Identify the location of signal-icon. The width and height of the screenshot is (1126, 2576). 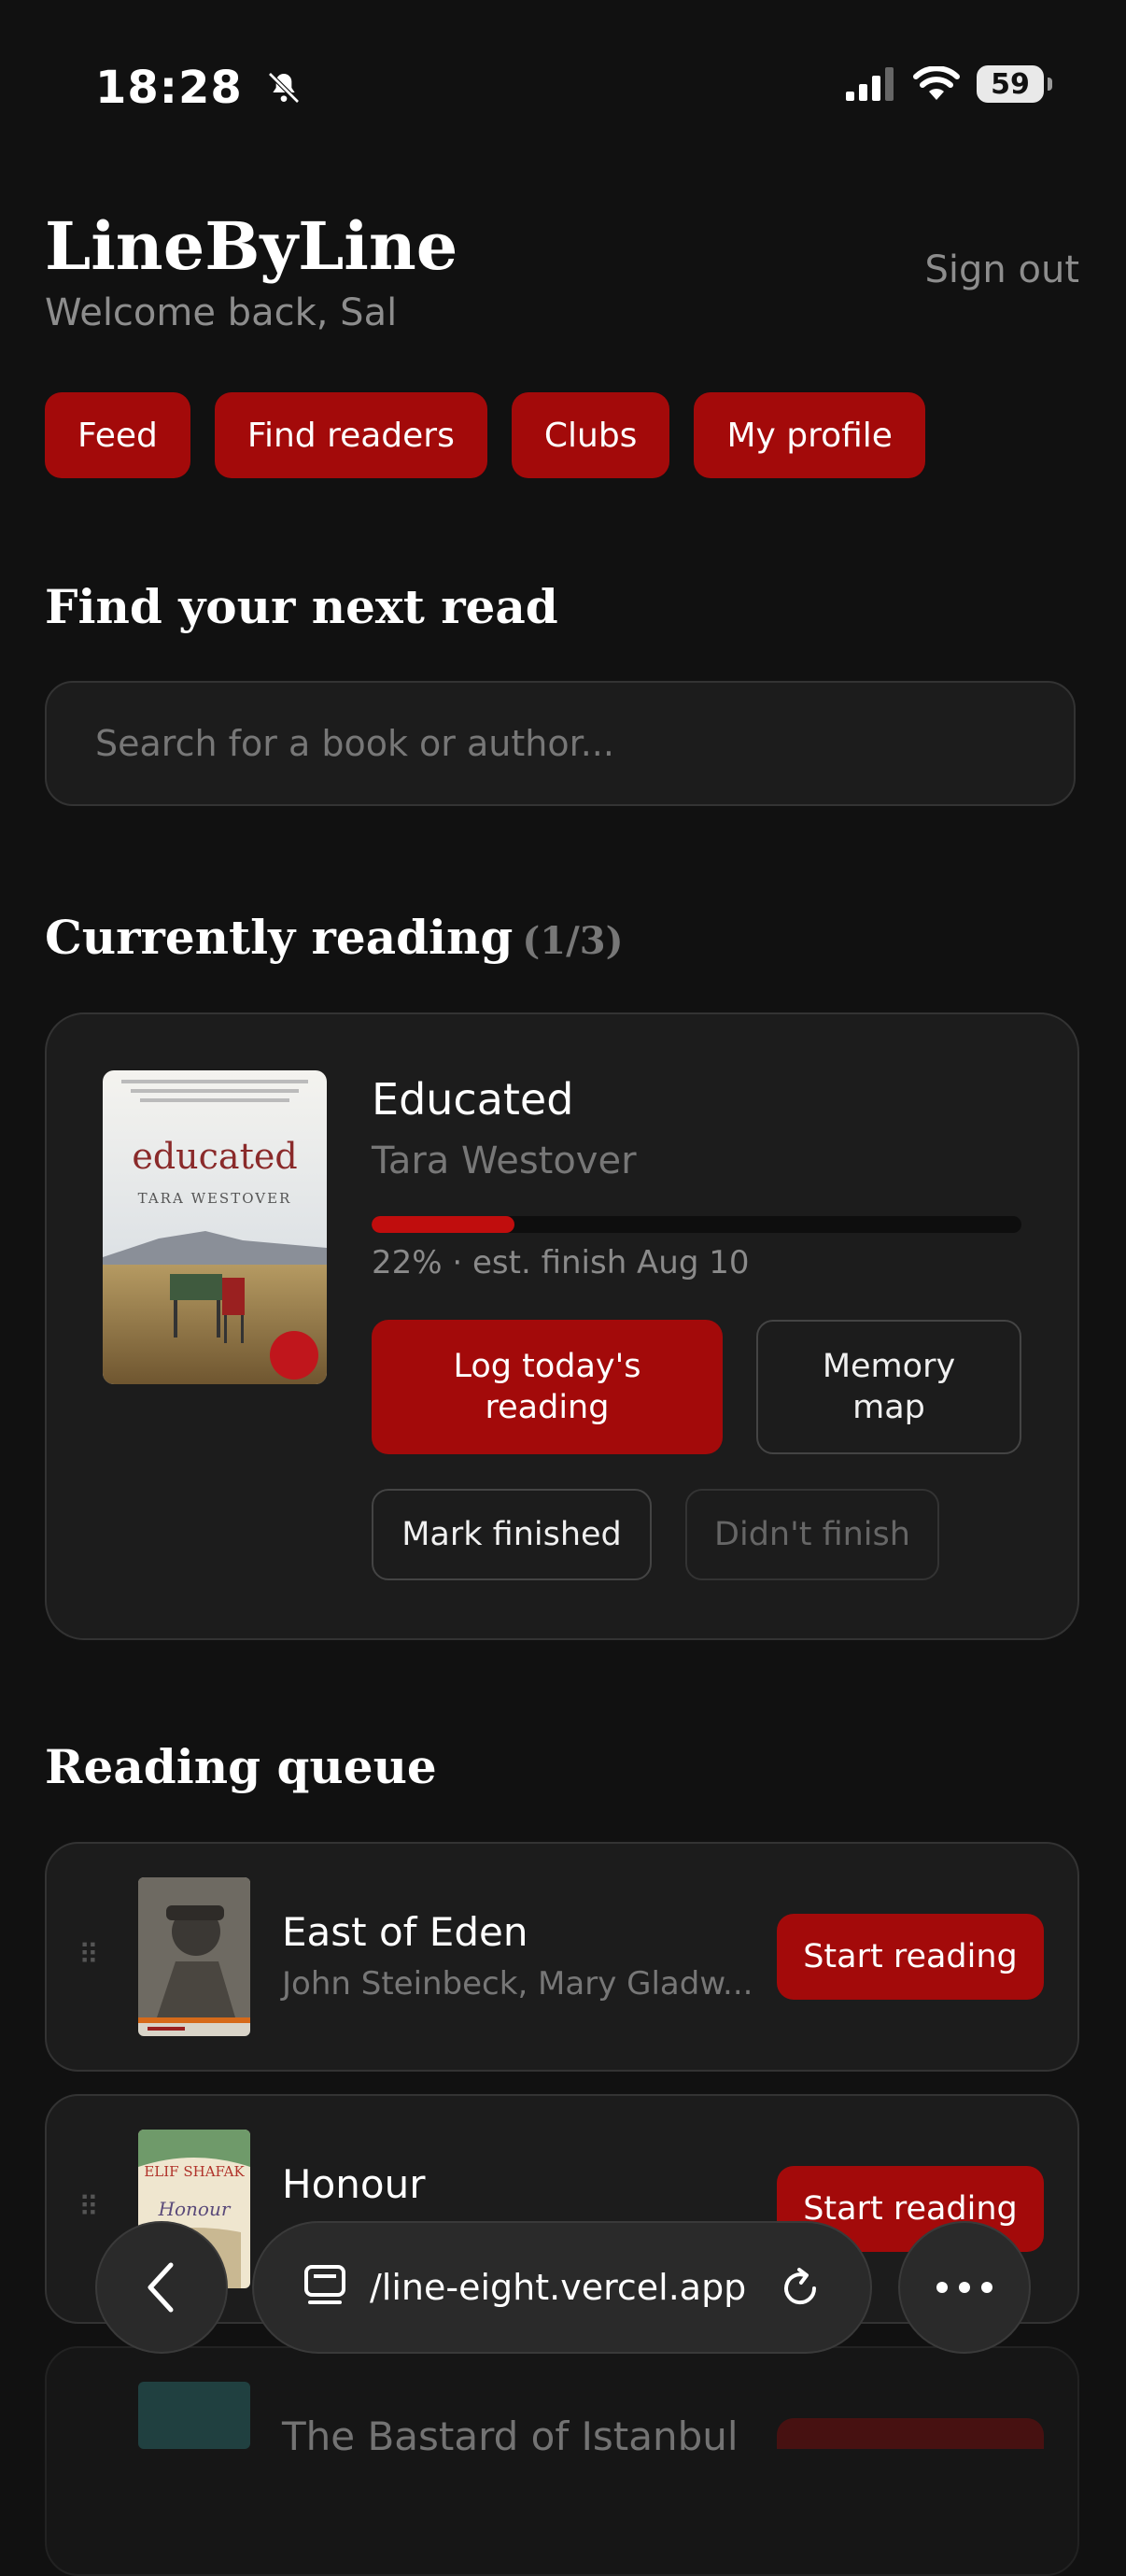
(870, 84).